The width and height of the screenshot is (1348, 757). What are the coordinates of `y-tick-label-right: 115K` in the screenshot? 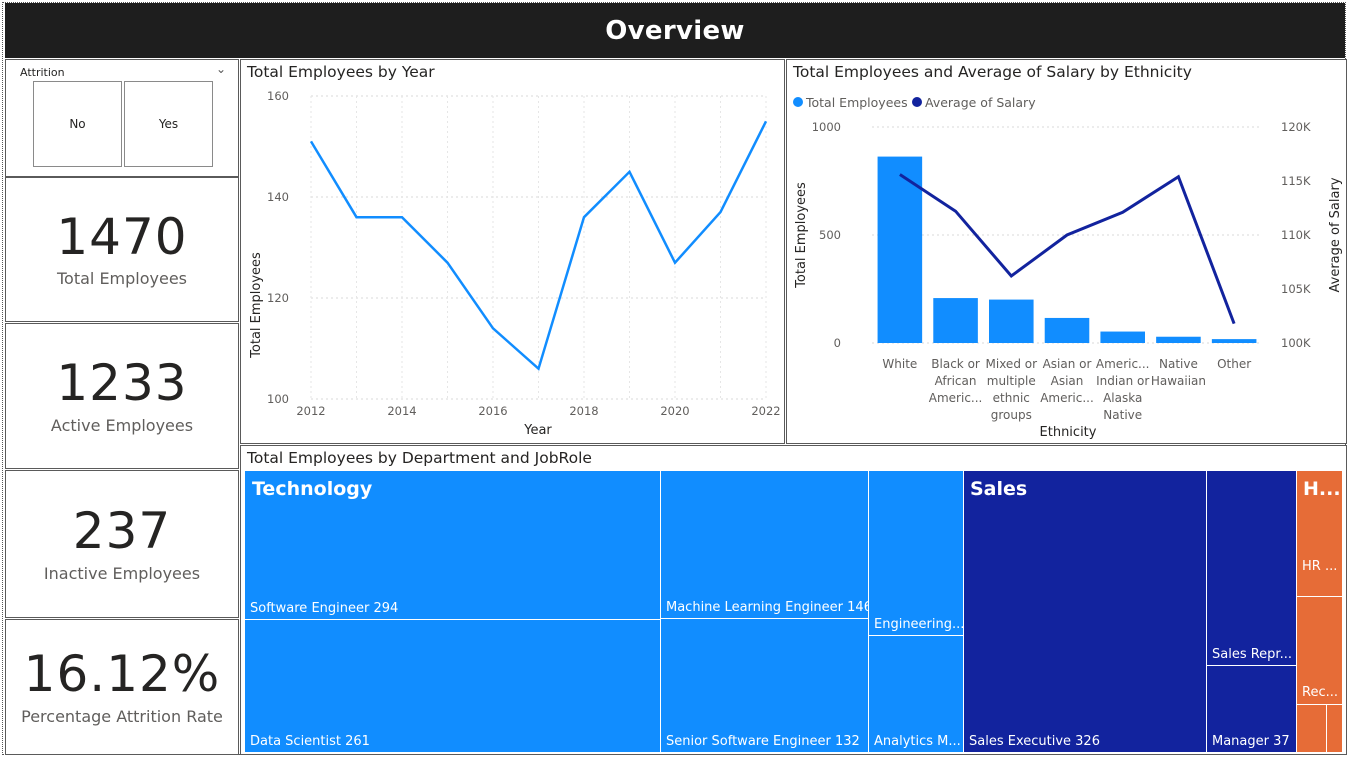 It's located at (1296, 181).